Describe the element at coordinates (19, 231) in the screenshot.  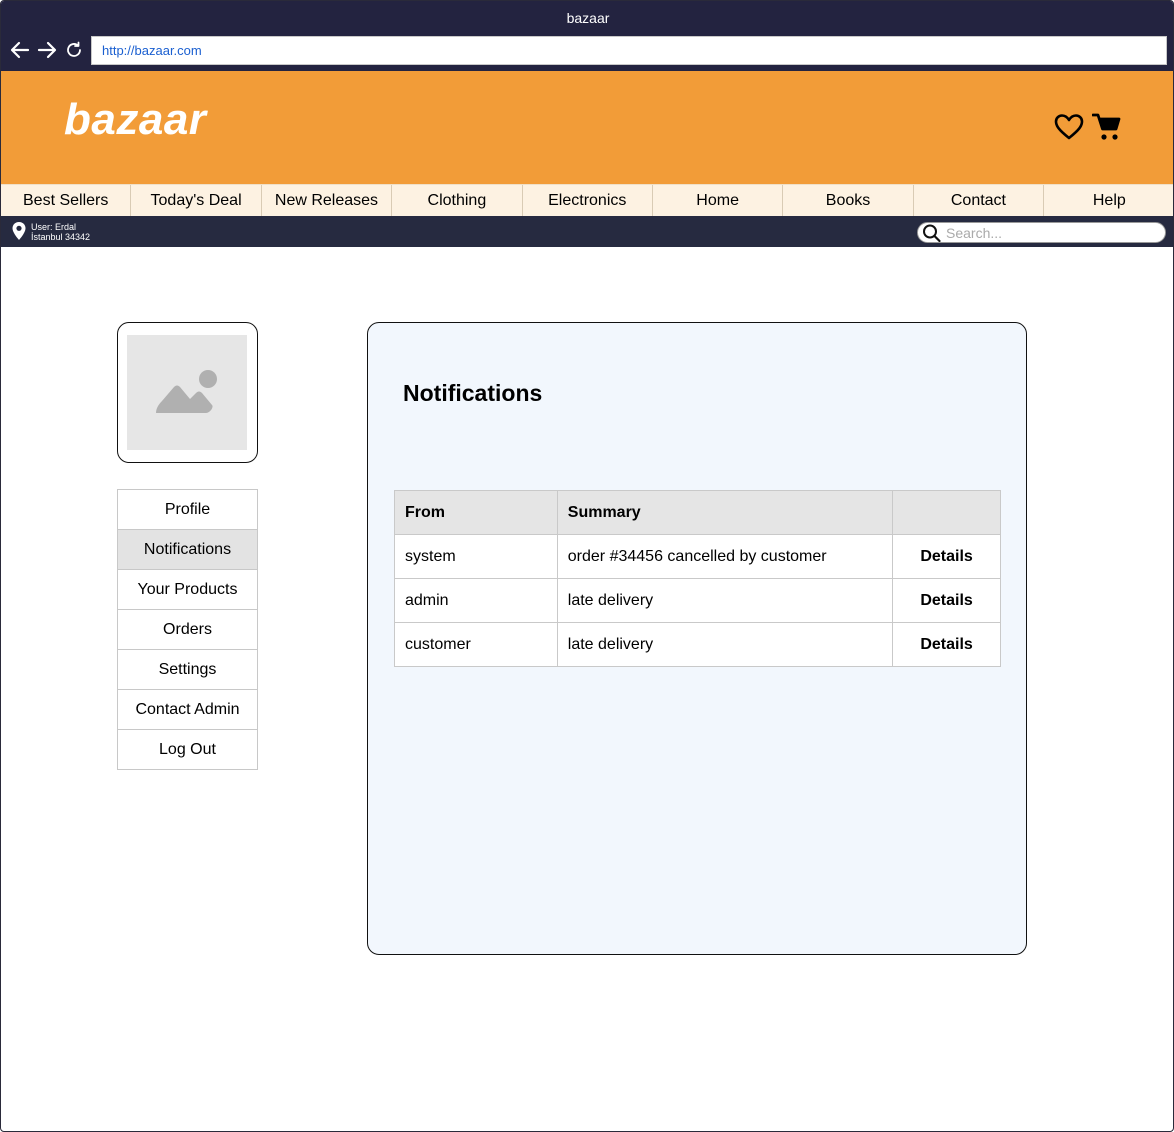
I see `location-pin-icon` at that location.